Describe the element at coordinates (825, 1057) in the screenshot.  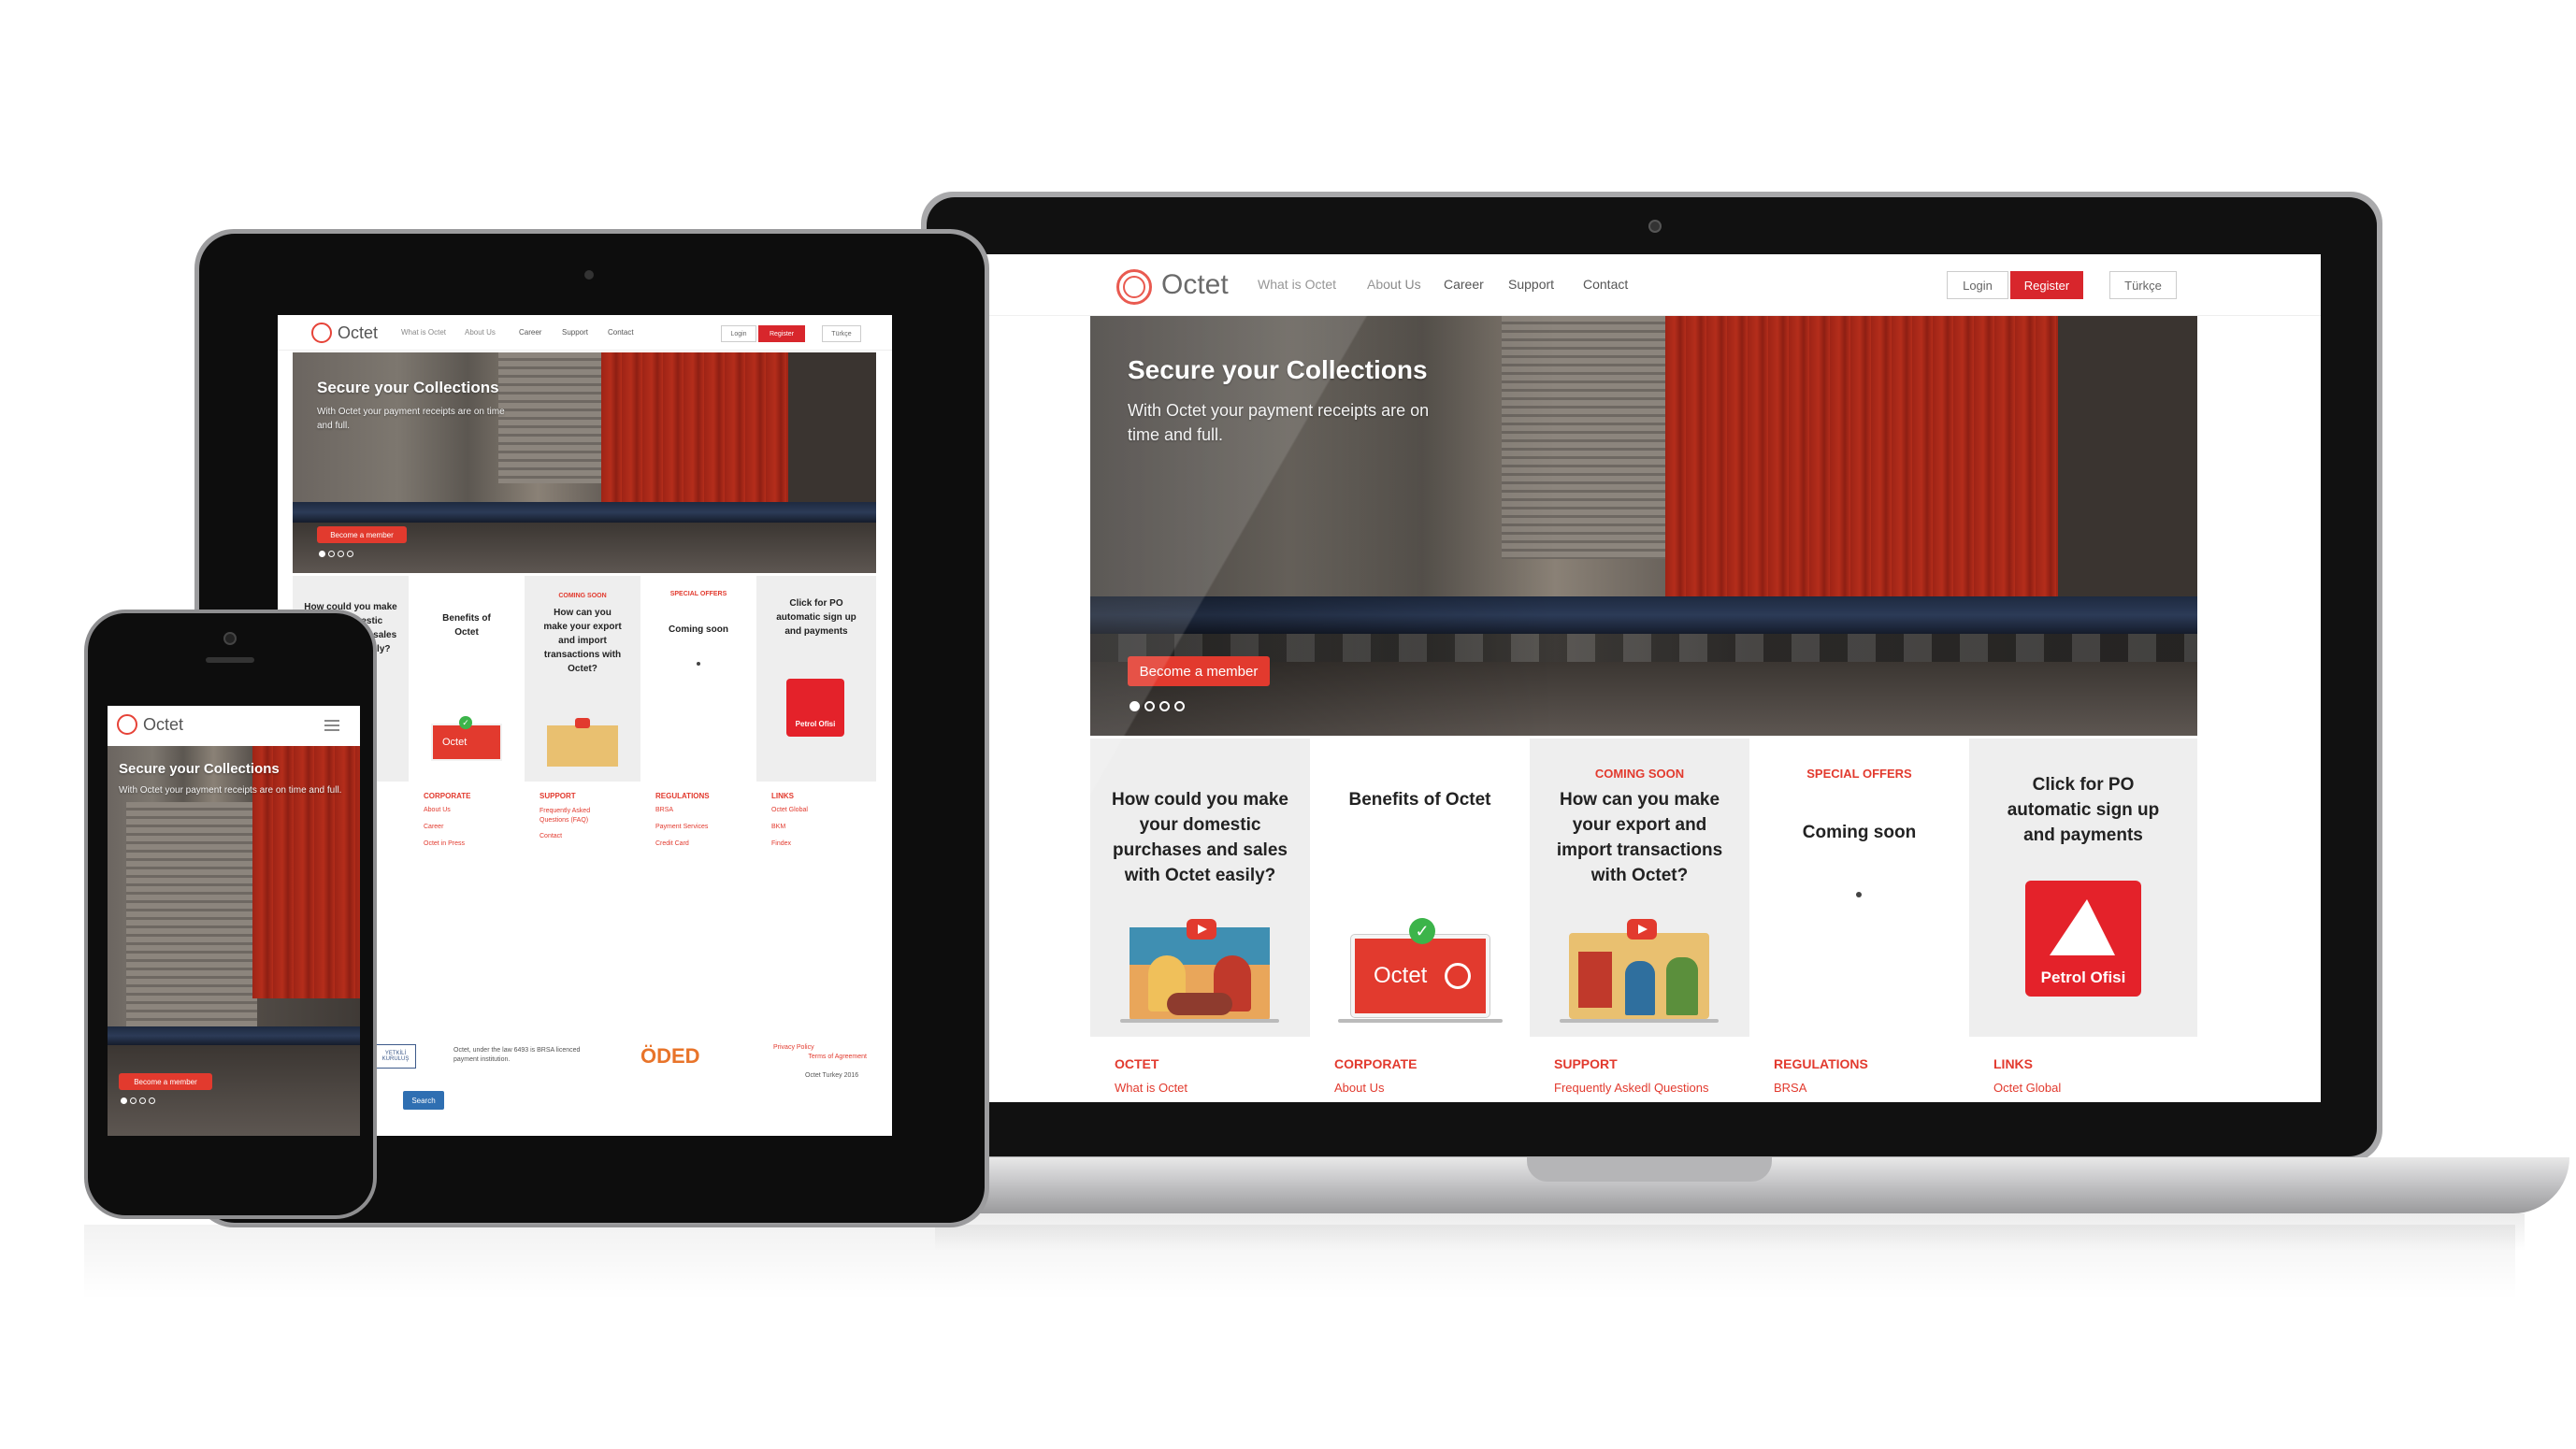
I see `terms-link: Terms of Agreement` at that location.